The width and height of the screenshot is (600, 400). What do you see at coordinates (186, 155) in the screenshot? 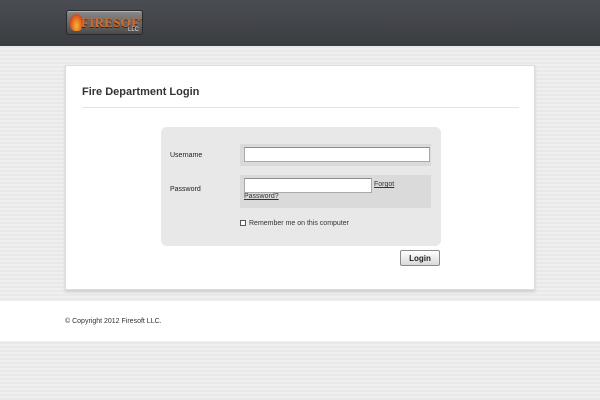
I see `username-label: Username` at bounding box center [186, 155].